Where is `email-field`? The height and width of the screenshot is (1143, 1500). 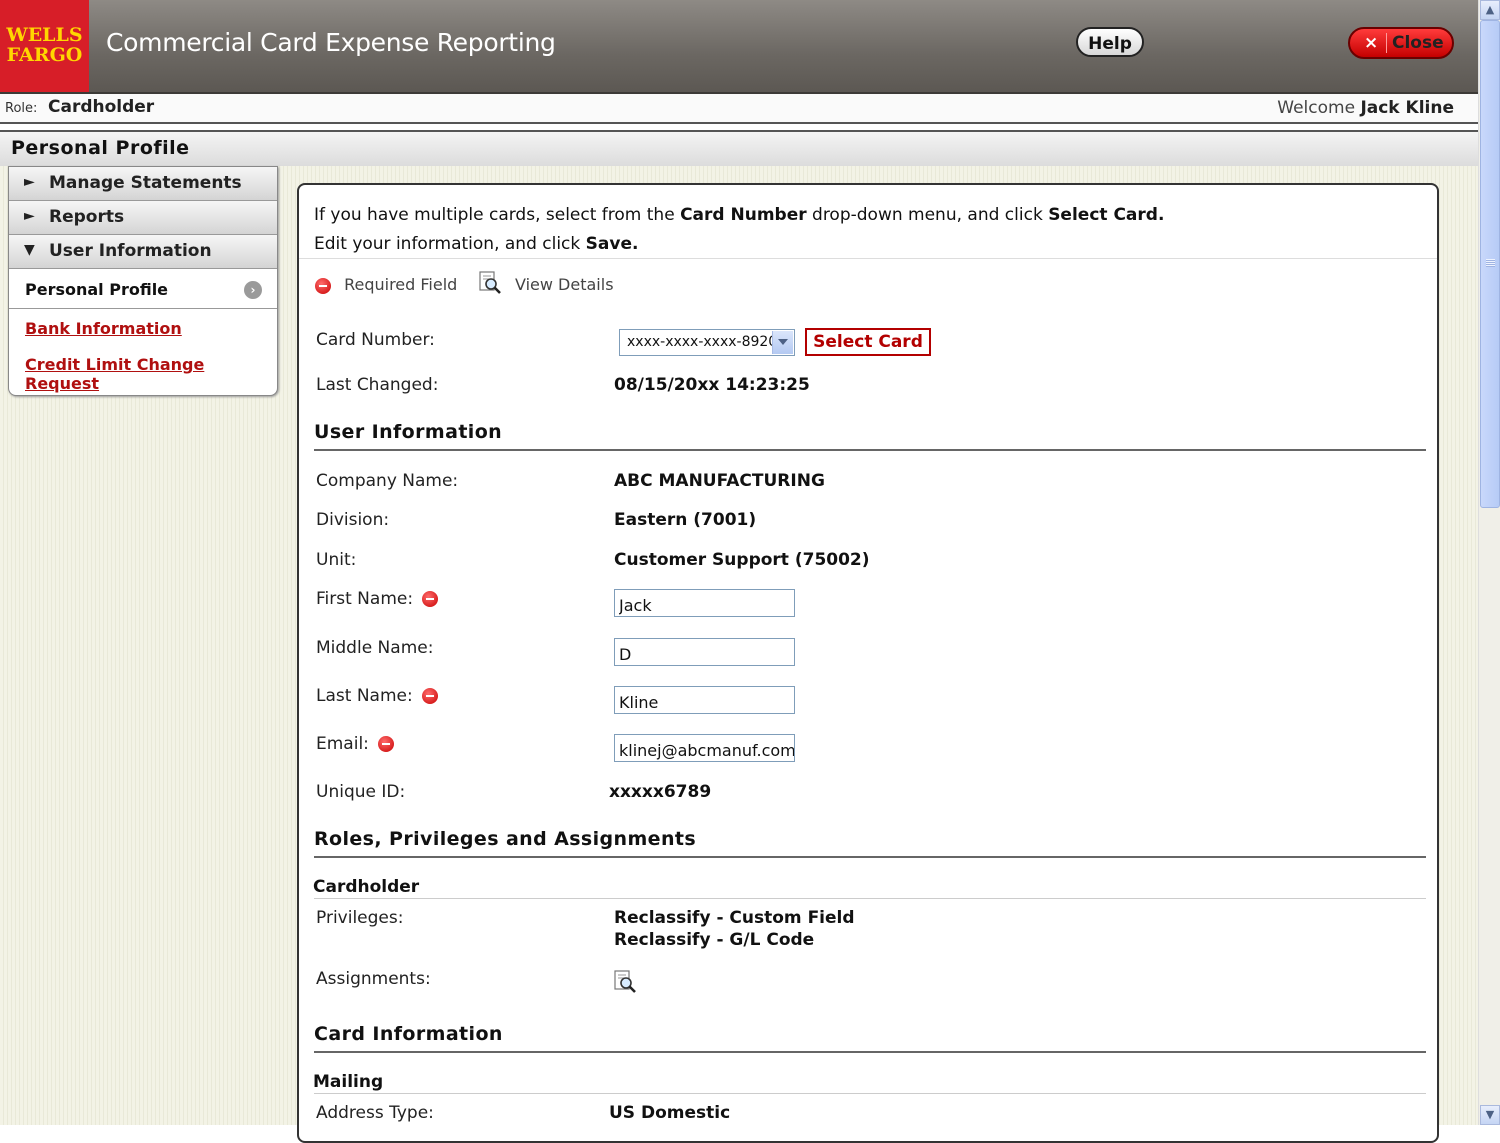 email-field is located at coordinates (704, 748).